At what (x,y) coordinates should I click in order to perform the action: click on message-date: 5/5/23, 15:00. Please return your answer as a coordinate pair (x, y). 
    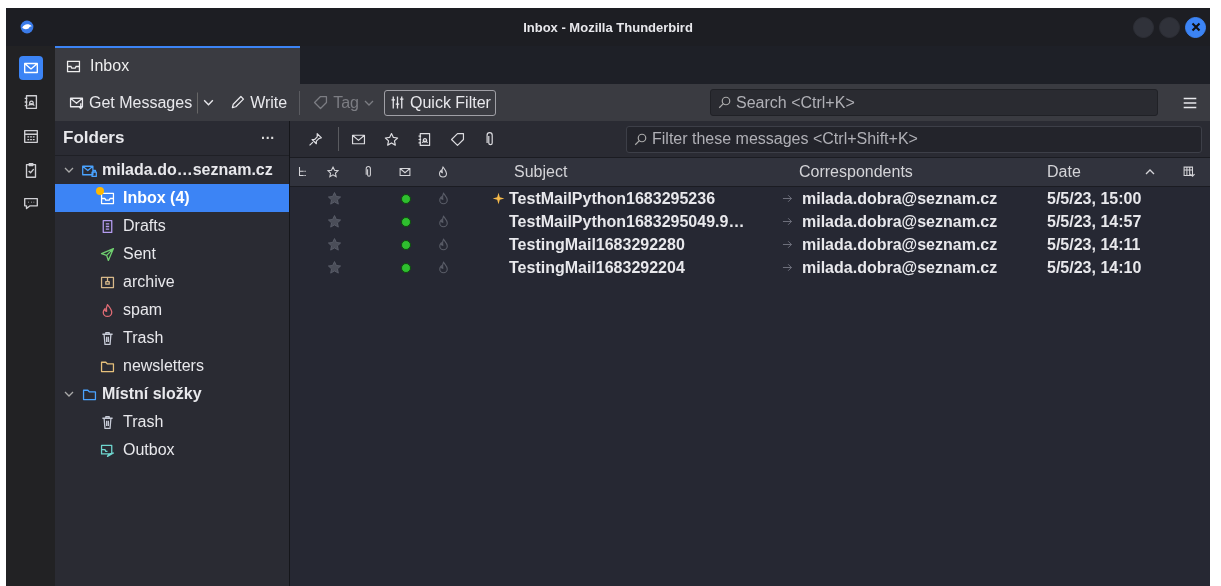
    Looking at the image, I should click on (1095, 198).